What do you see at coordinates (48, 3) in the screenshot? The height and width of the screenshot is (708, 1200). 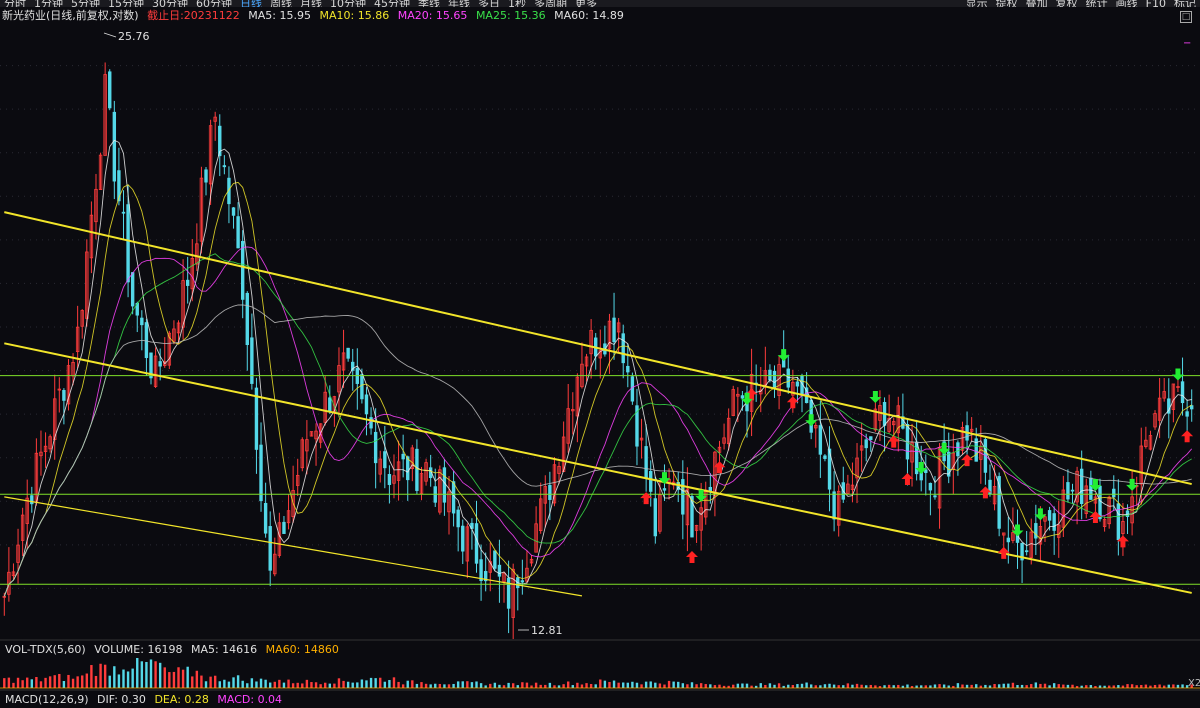 I see `tab-period-1: 1分钟` at bounding box center [48, 3].